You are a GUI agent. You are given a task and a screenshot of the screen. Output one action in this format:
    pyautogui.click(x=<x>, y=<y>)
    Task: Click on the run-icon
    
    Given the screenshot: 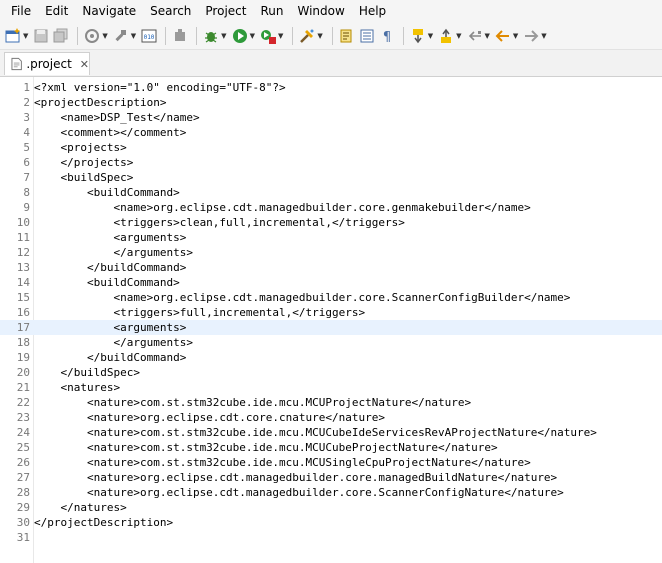 What is the action you would take?
    pyautogui.click(x=239, y=36)
    